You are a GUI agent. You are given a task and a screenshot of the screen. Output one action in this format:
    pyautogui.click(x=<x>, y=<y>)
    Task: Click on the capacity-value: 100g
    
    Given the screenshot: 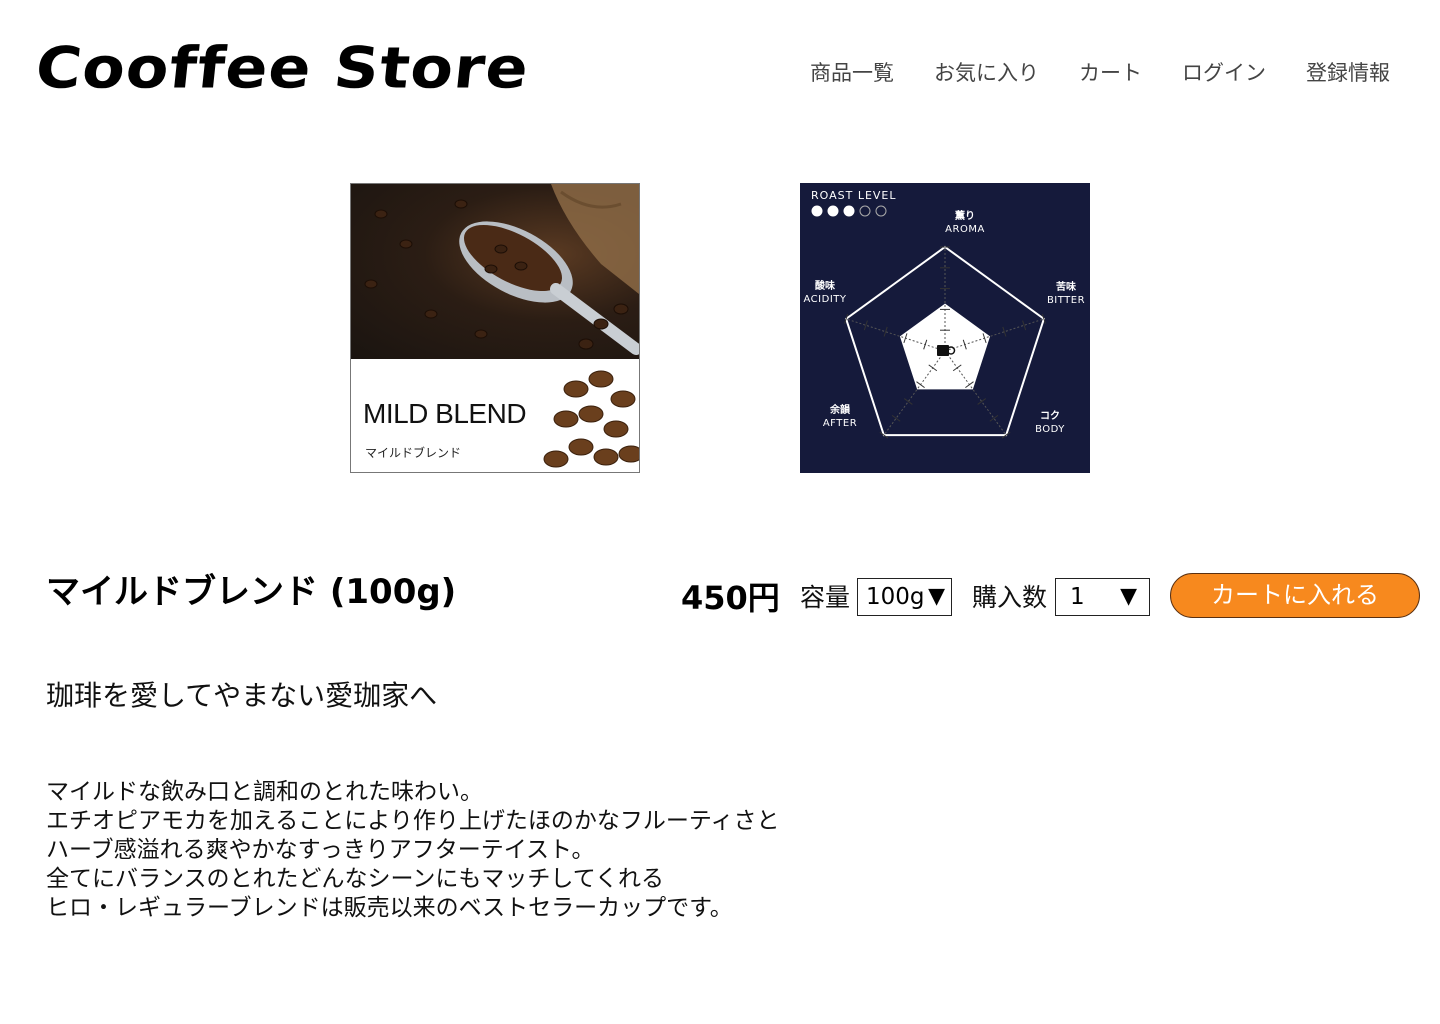 What is the action you would take?
    pyautogui.click(x=895, y=597)
    